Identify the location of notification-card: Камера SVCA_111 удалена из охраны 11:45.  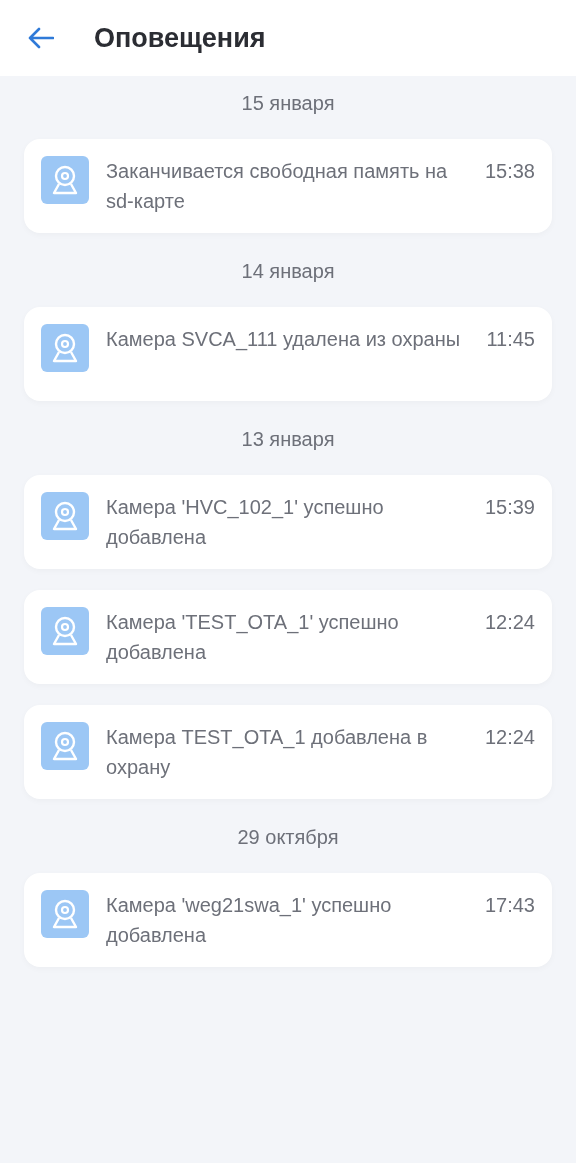
(288, 354).